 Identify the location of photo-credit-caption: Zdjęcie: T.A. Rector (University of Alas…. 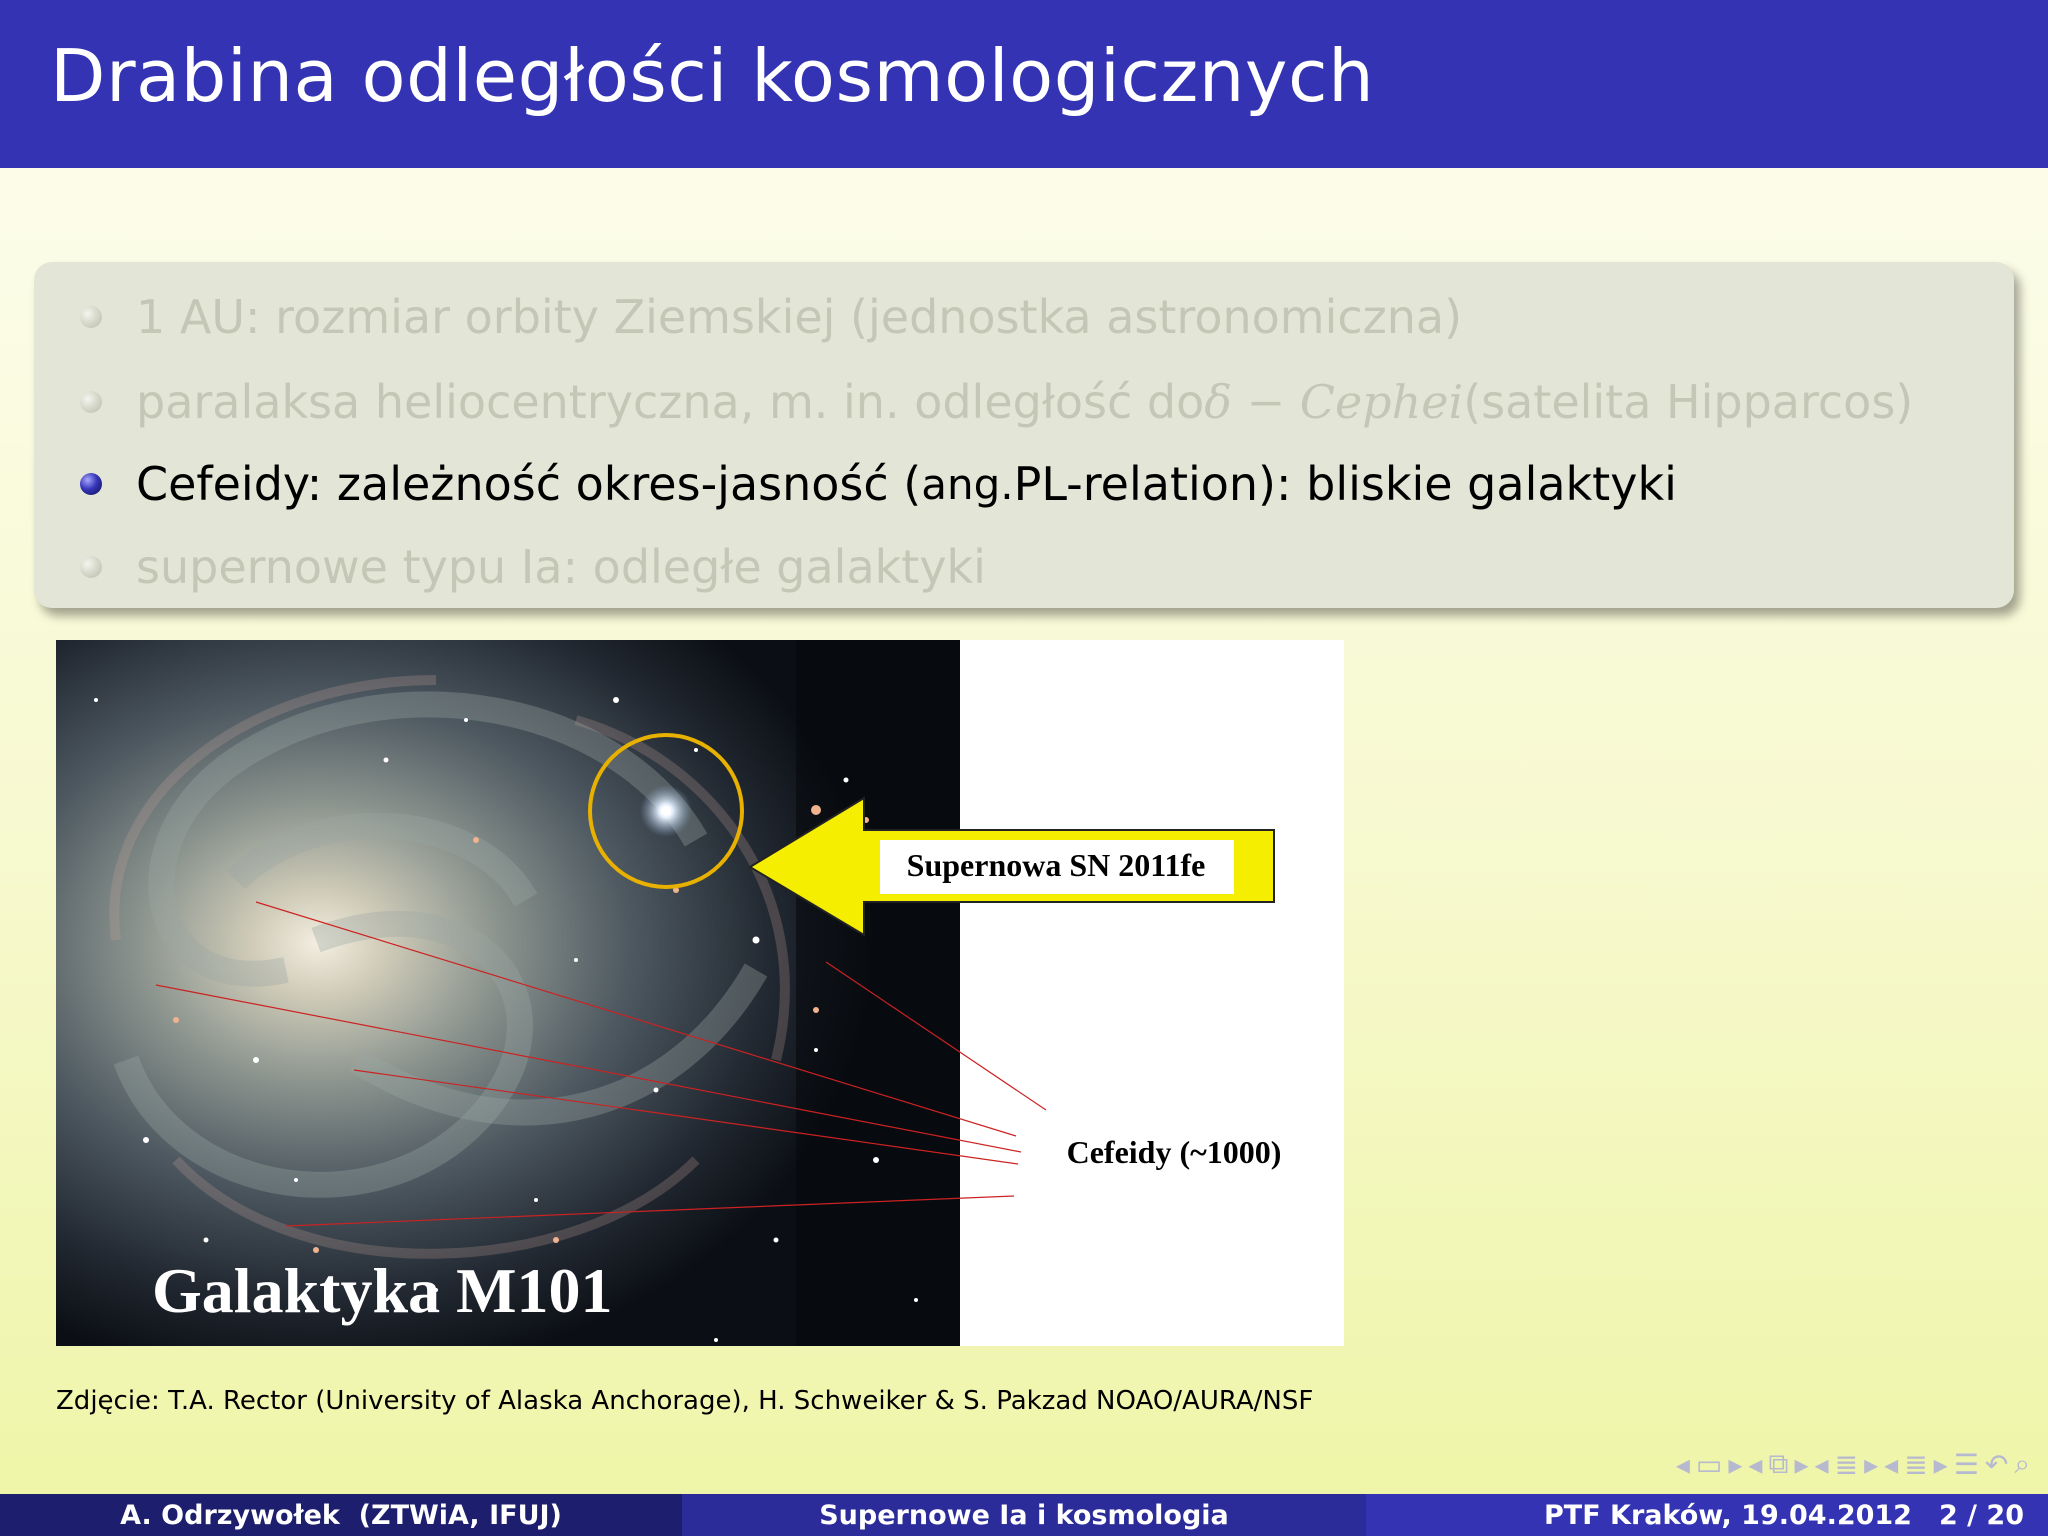
(685, 1401).